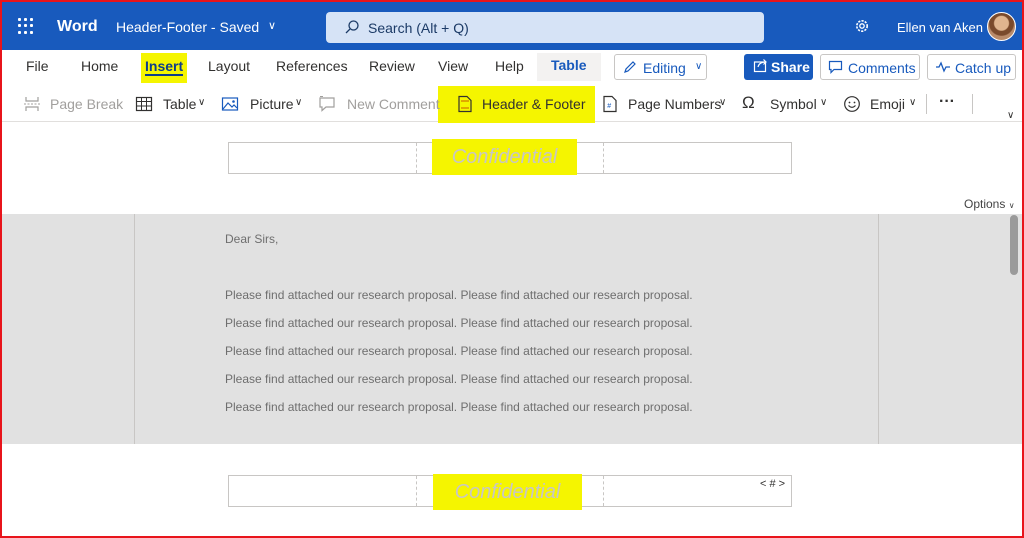 The height and width of the screenshot is (538, 1024). Describe the element at coordinates (99, 68) in the screenshot. I see `tab-home: Home` at that location.